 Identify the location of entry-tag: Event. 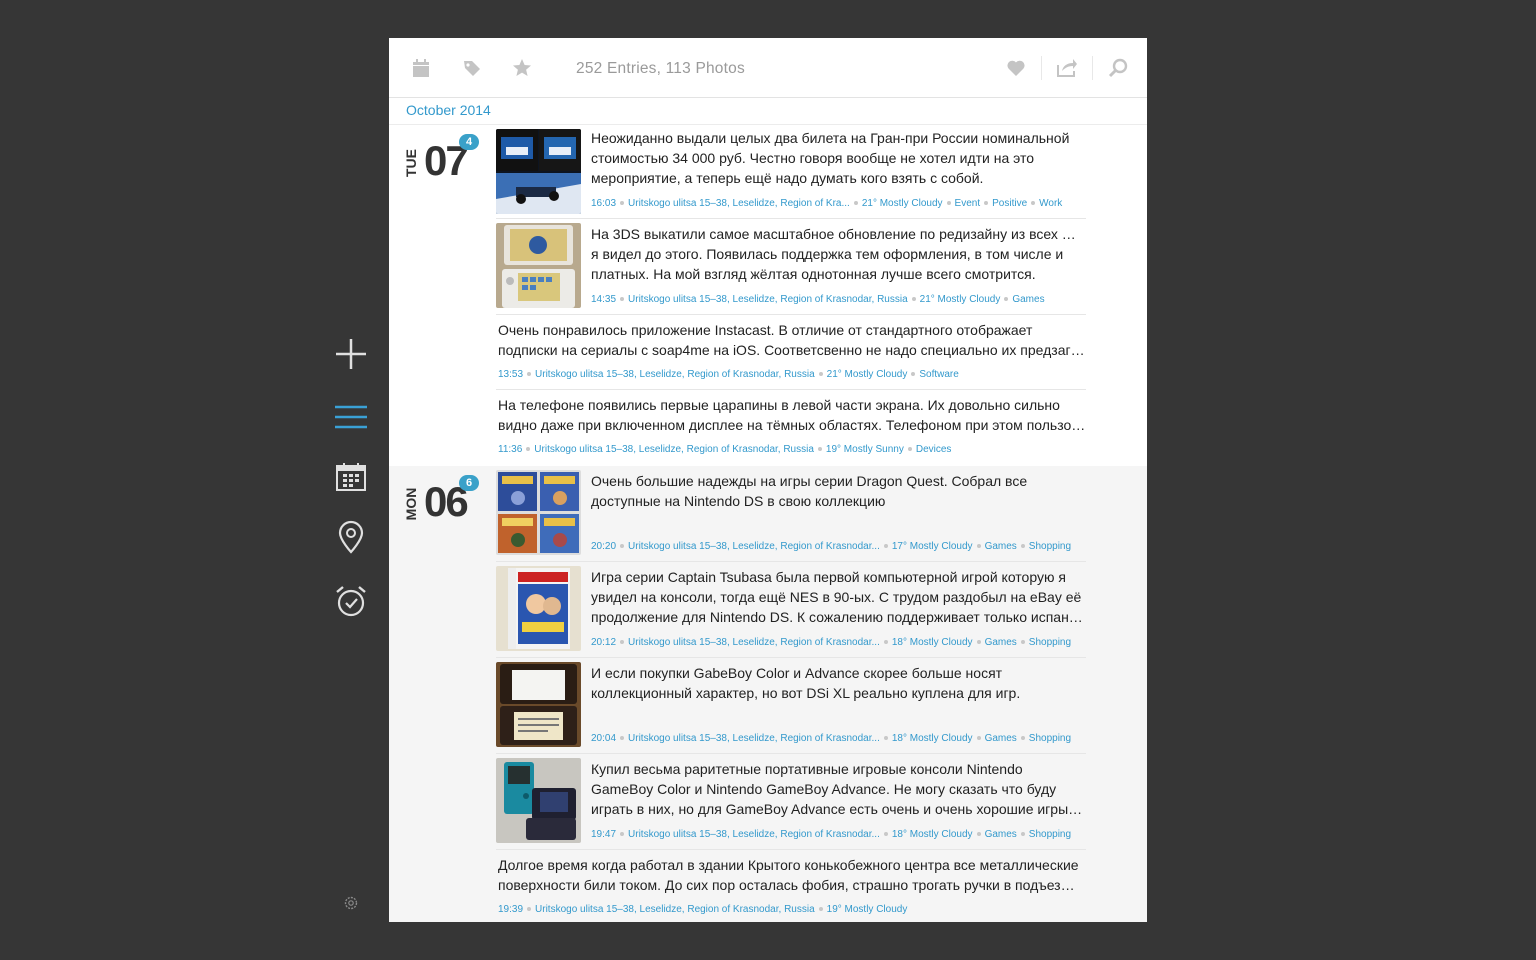
(968, 203).